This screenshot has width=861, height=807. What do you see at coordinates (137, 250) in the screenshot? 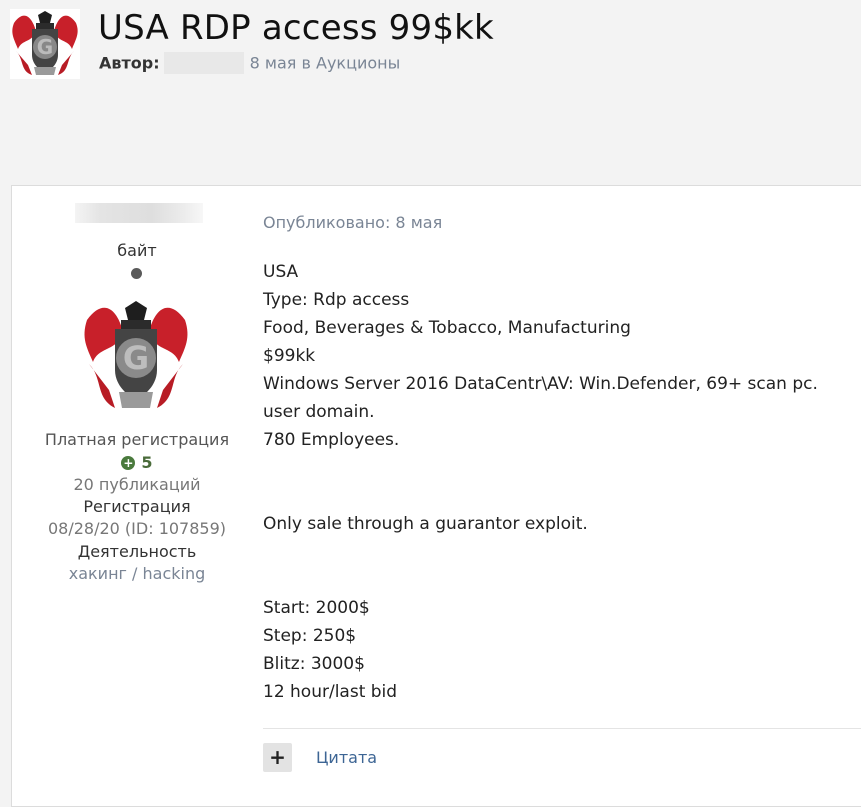
I see `author-rank: байт` at bounding box center [137, 250].